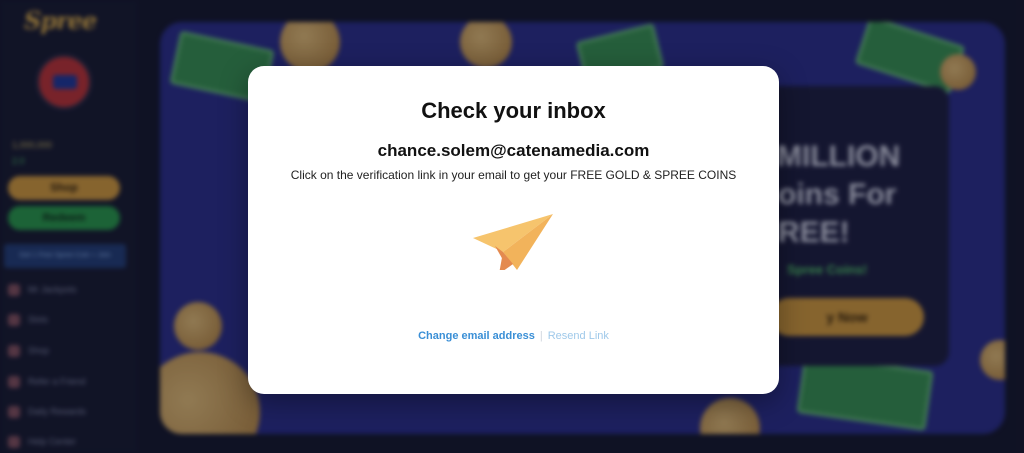 The image size is (1024, 453). What do you see at coordinates (513, 150) in the screenshot?
I see `email-address: chance.solem@catenamedia.com` at bounding box center [513, 150].